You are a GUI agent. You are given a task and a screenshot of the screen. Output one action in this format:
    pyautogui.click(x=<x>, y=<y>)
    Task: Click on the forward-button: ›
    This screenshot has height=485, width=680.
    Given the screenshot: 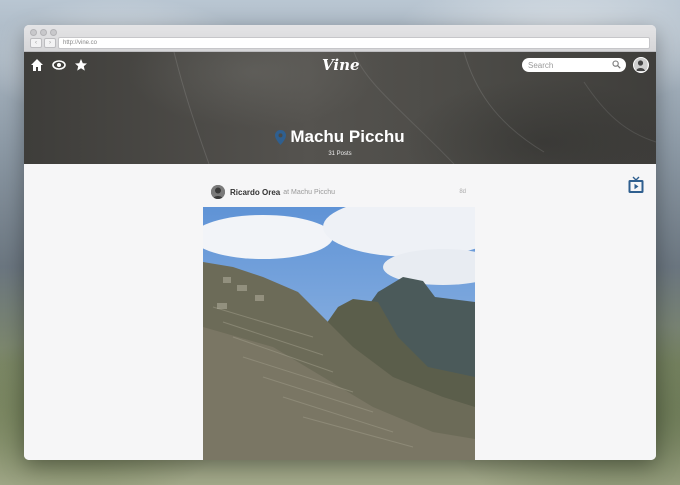 What is the action you would take?
    pyautogui.click(x=50, y=43)
    